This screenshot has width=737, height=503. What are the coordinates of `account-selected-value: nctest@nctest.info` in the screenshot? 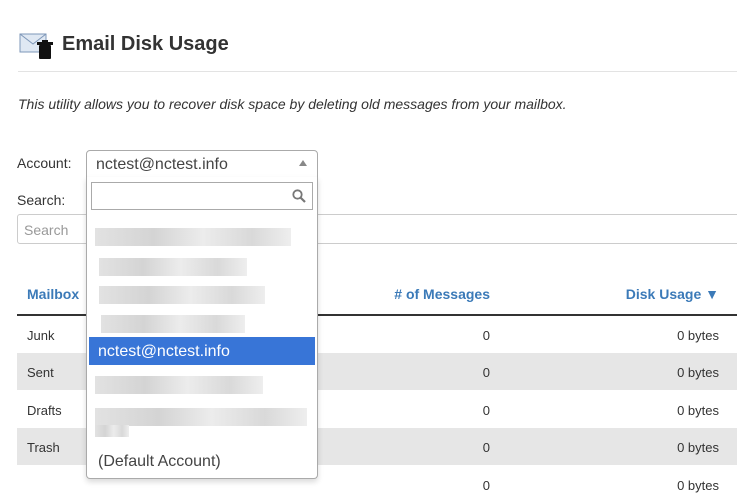 It's located at (162, 164).